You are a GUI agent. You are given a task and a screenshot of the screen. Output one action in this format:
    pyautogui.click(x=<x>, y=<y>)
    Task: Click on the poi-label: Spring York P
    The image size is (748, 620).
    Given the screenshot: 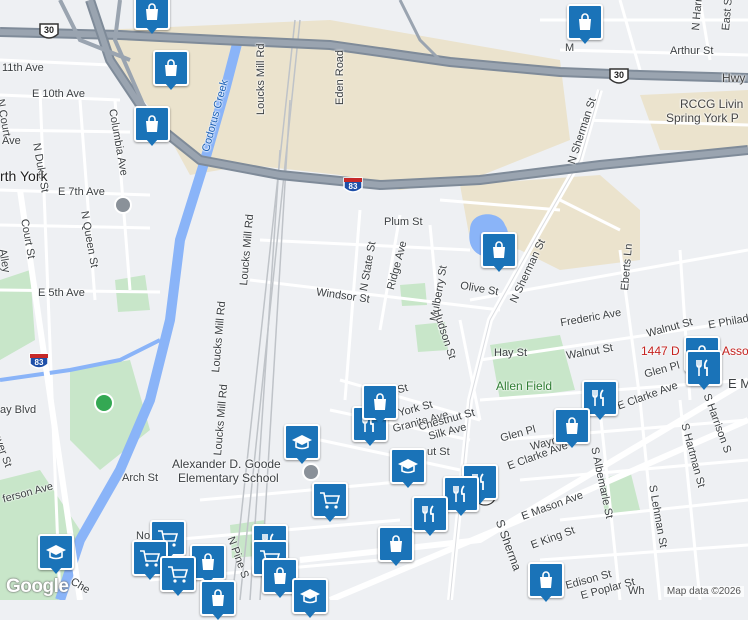 What is the action you would take?
    pyautogui.click(x=702, y=118)
    